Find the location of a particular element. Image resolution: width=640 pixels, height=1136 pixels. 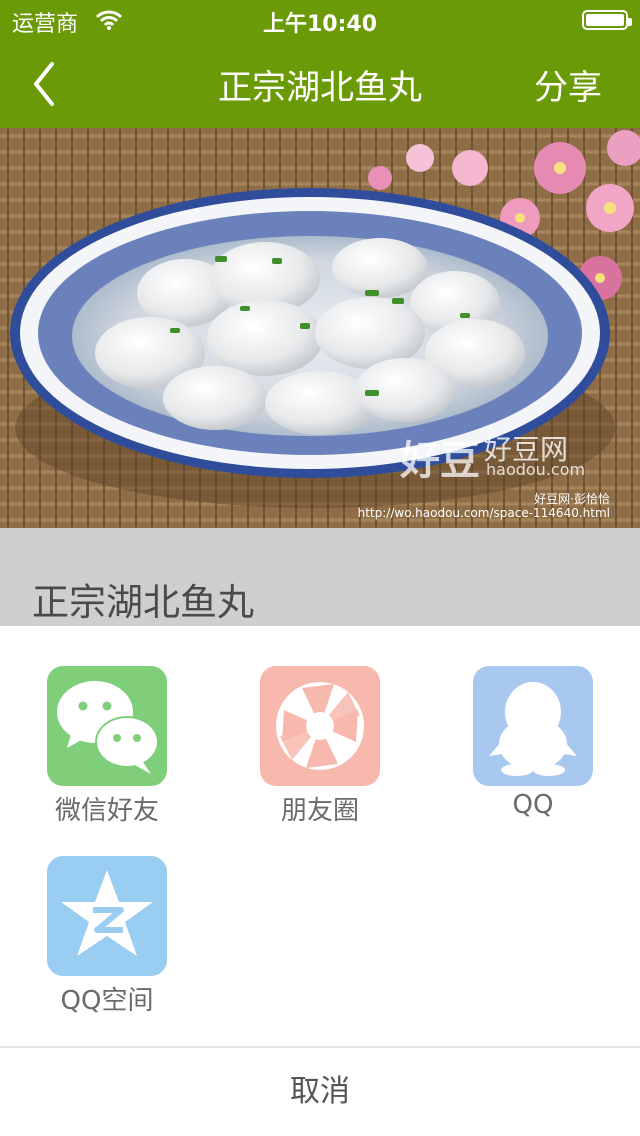

share-wechat-friend-label: 微信好友 is located at coordinates (106, 811).